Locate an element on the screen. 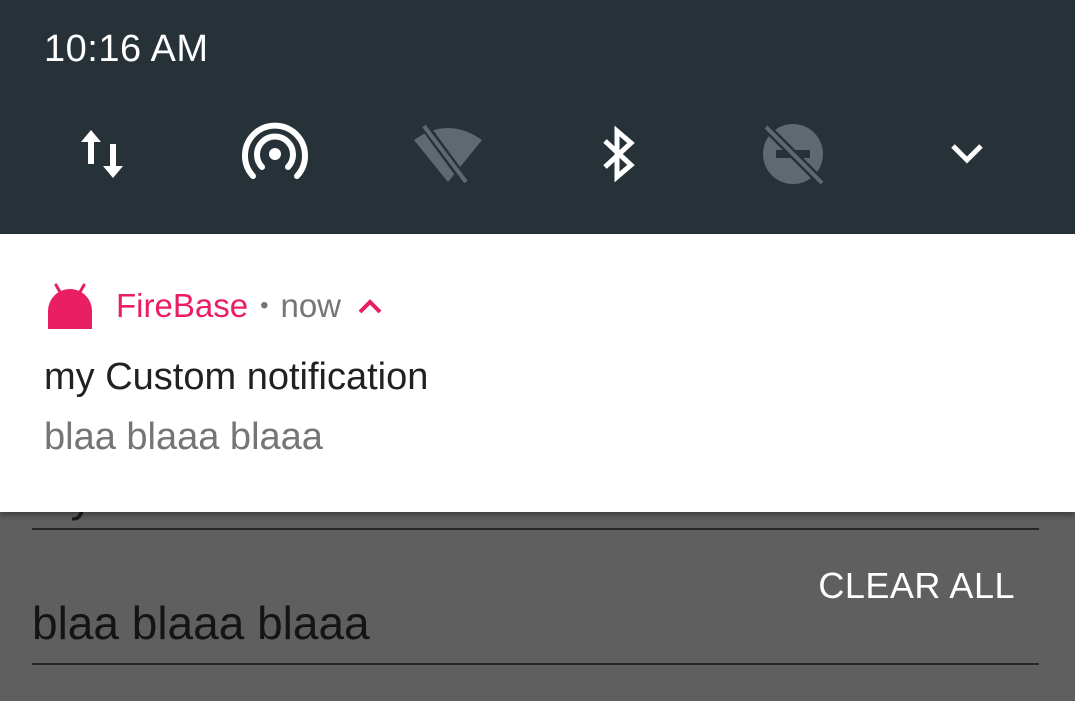 Image resolution: width=1075 pixels, height=701 pixels. qs-tile-bluetooth is located at coordinates (619, 154).